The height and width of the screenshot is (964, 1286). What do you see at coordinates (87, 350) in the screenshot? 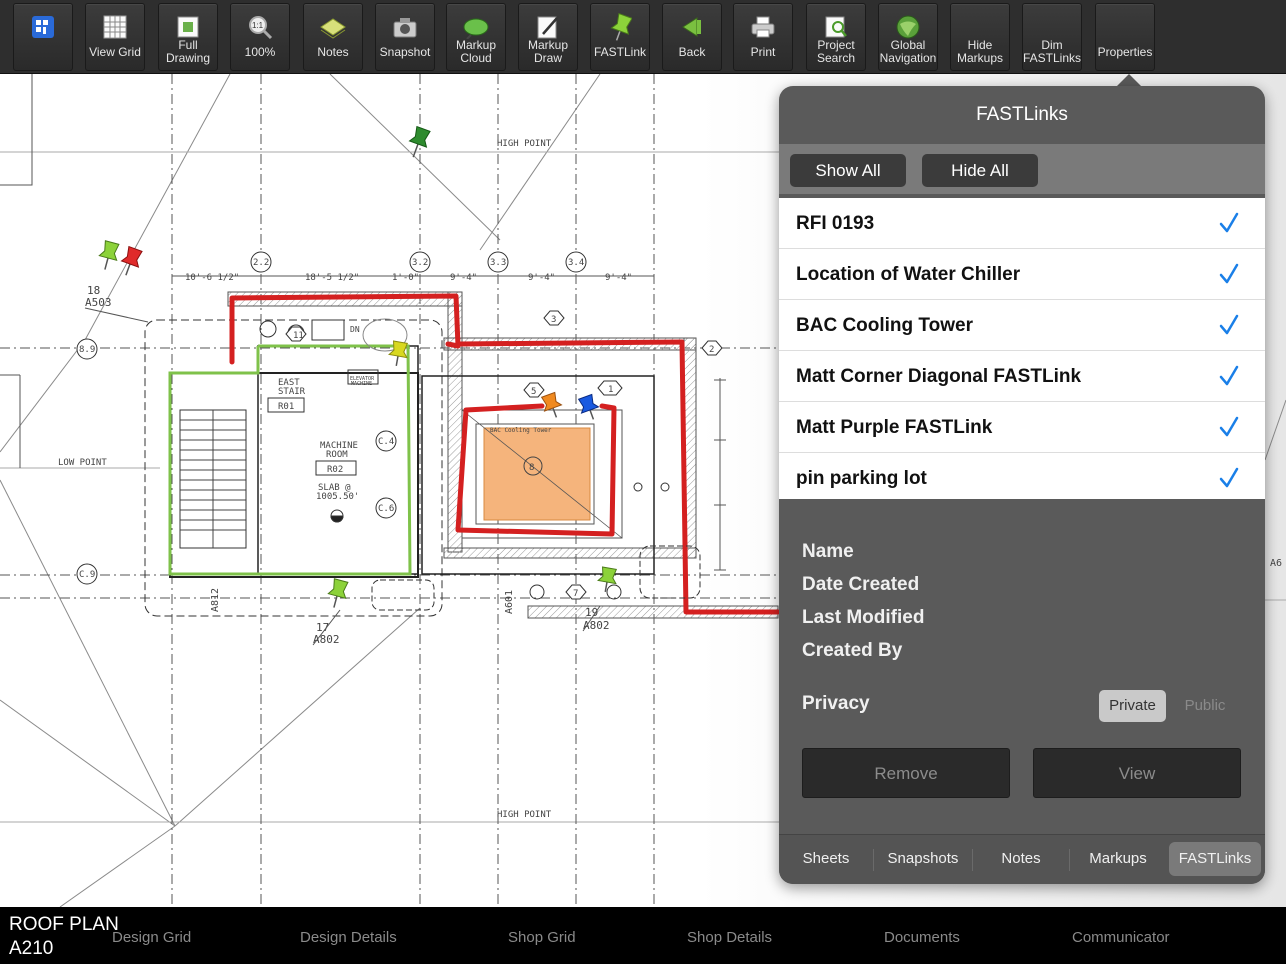
I see `grid-bubble-8-9: 8.9` at bounding box center [87, 350].